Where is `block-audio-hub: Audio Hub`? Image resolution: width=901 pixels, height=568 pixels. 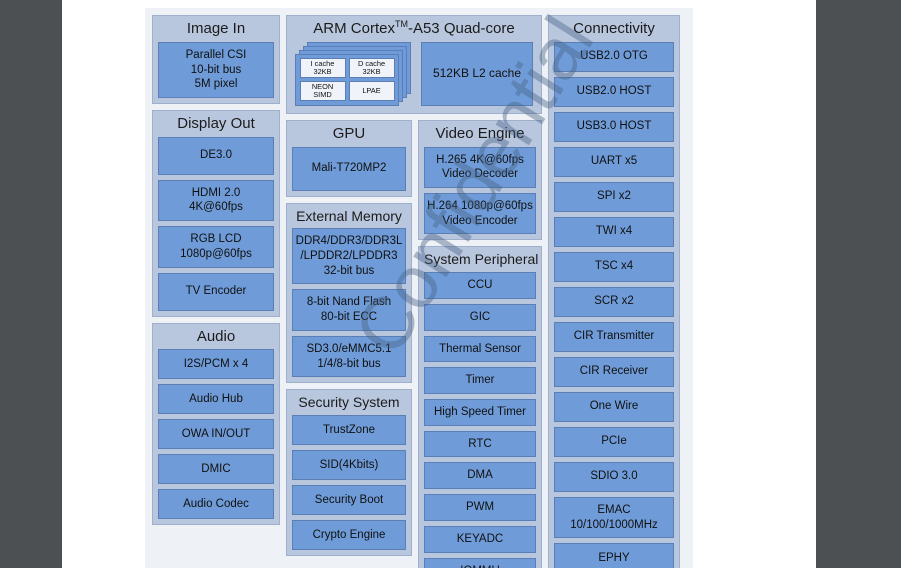
block-audio-hub: Audio Hub is located at coordinates (216, 399).